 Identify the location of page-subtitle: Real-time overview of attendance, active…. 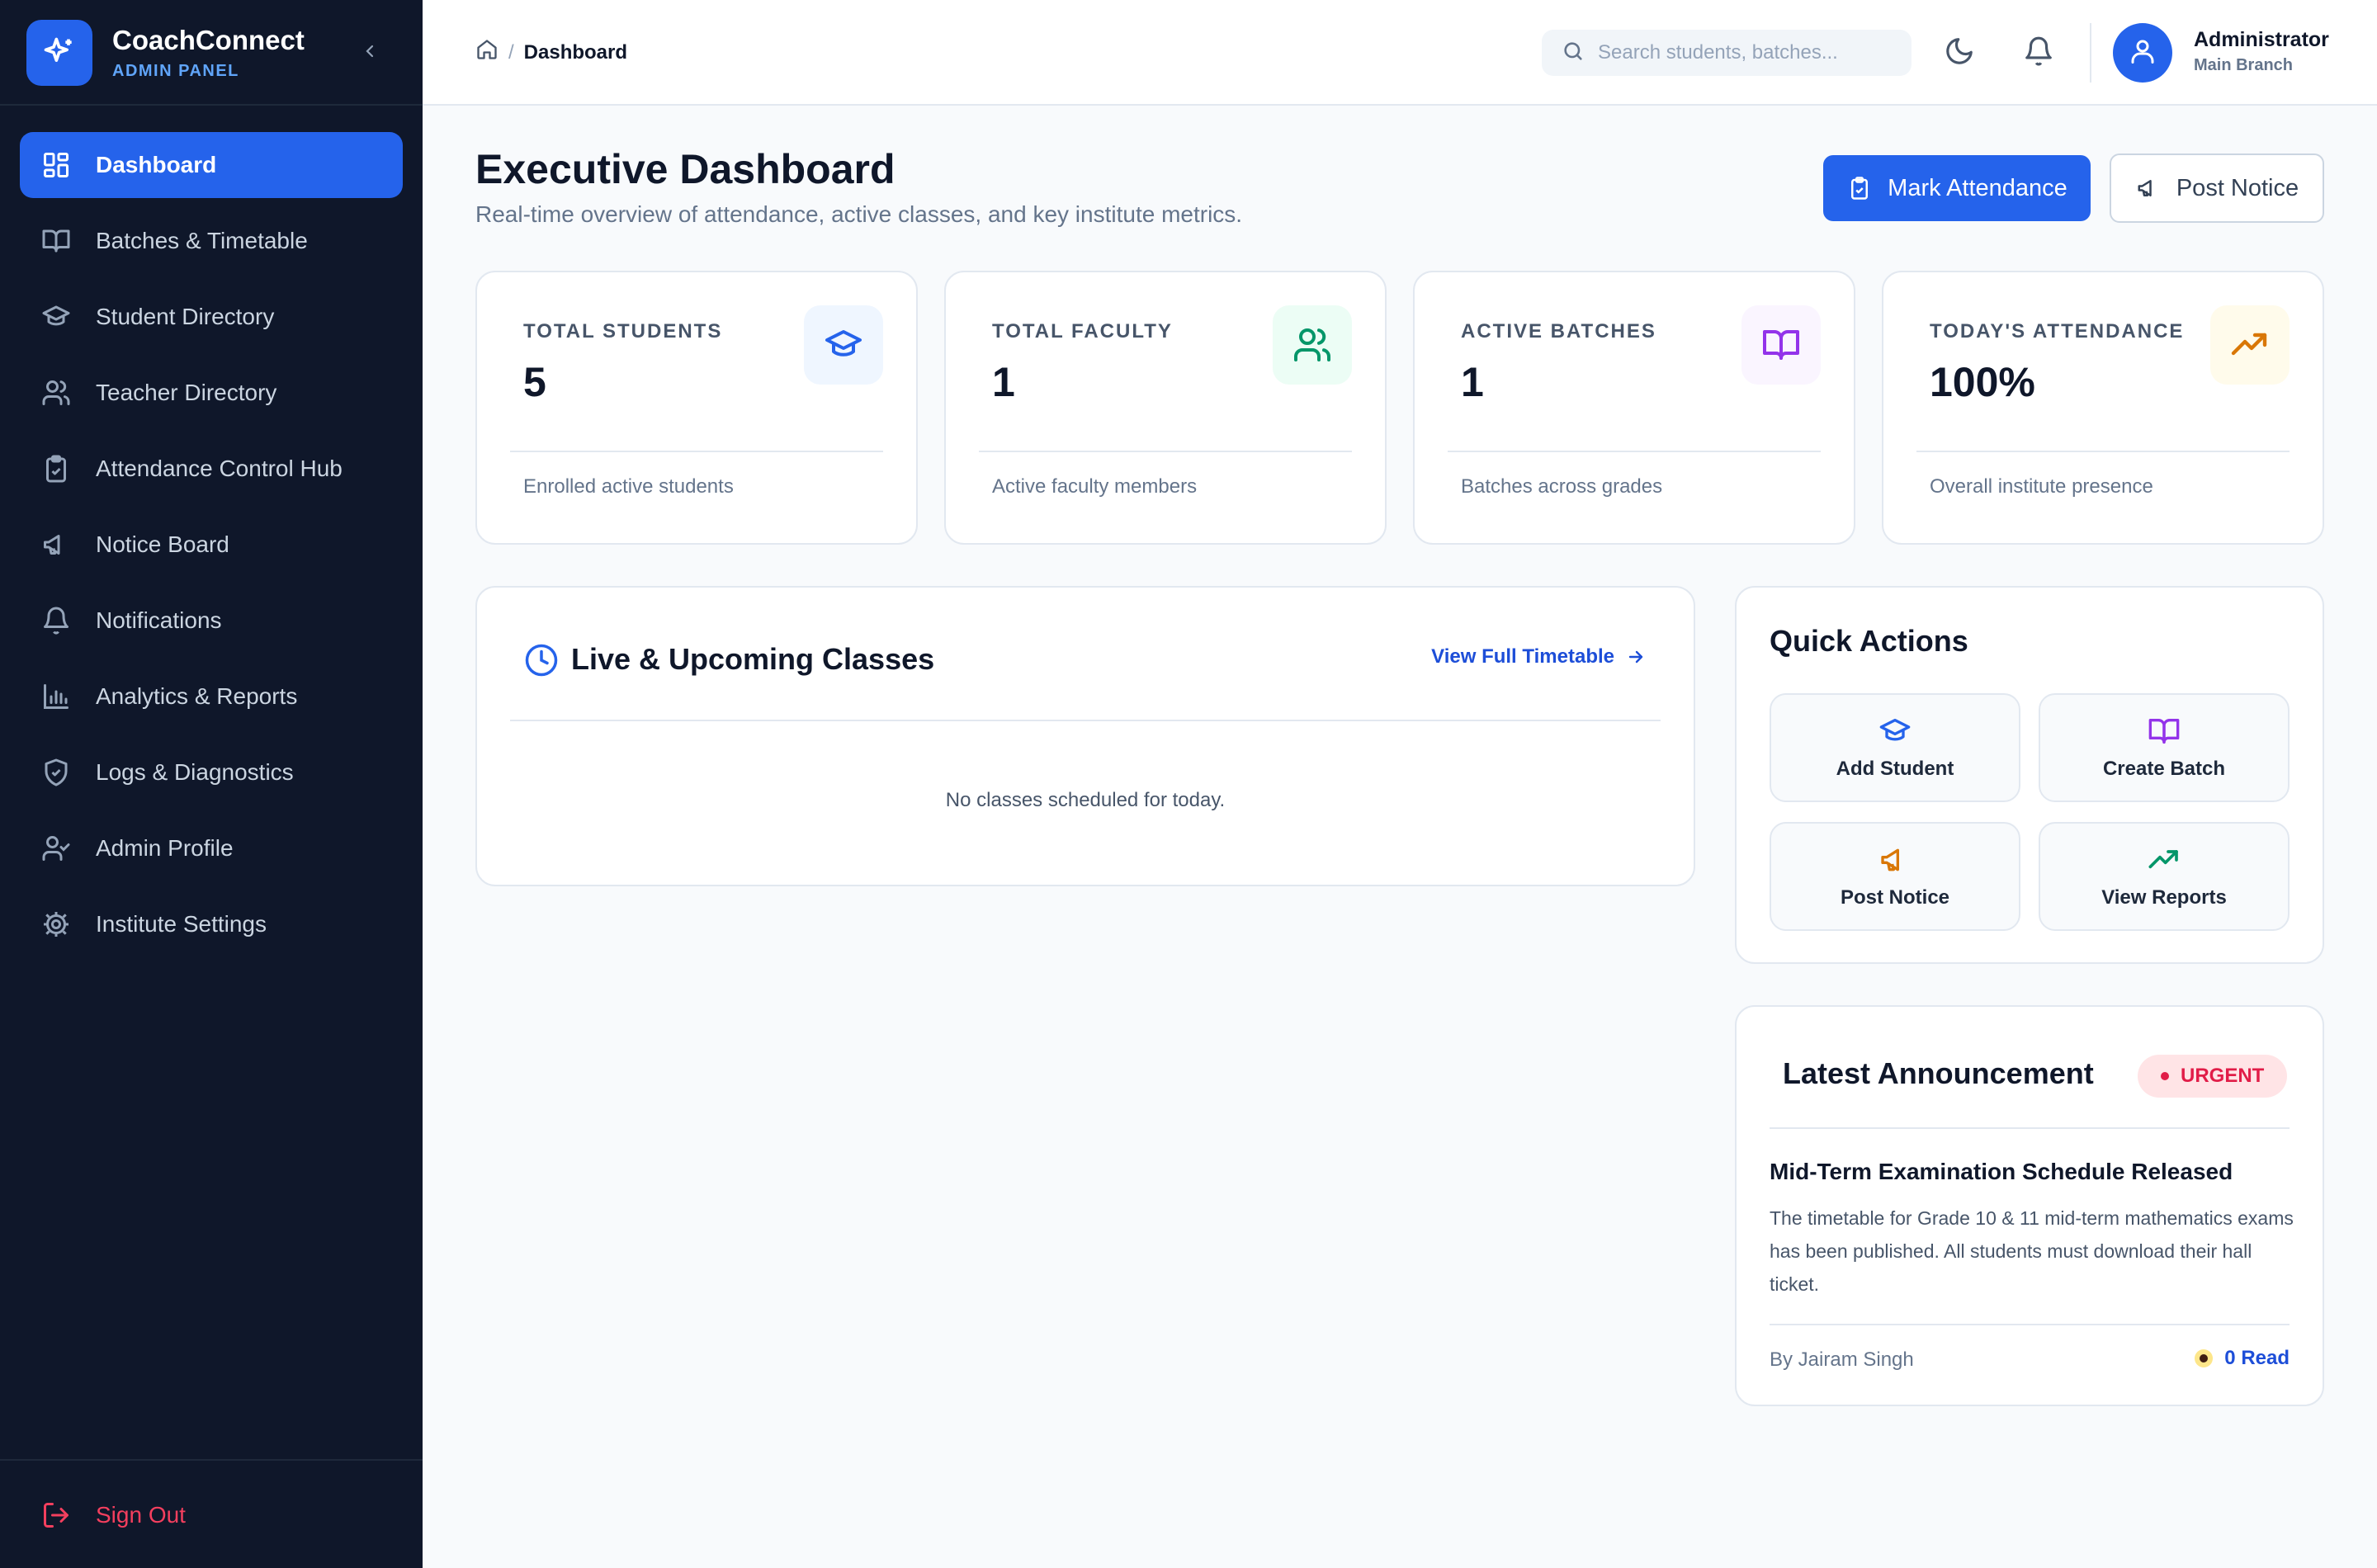
(859, 214).